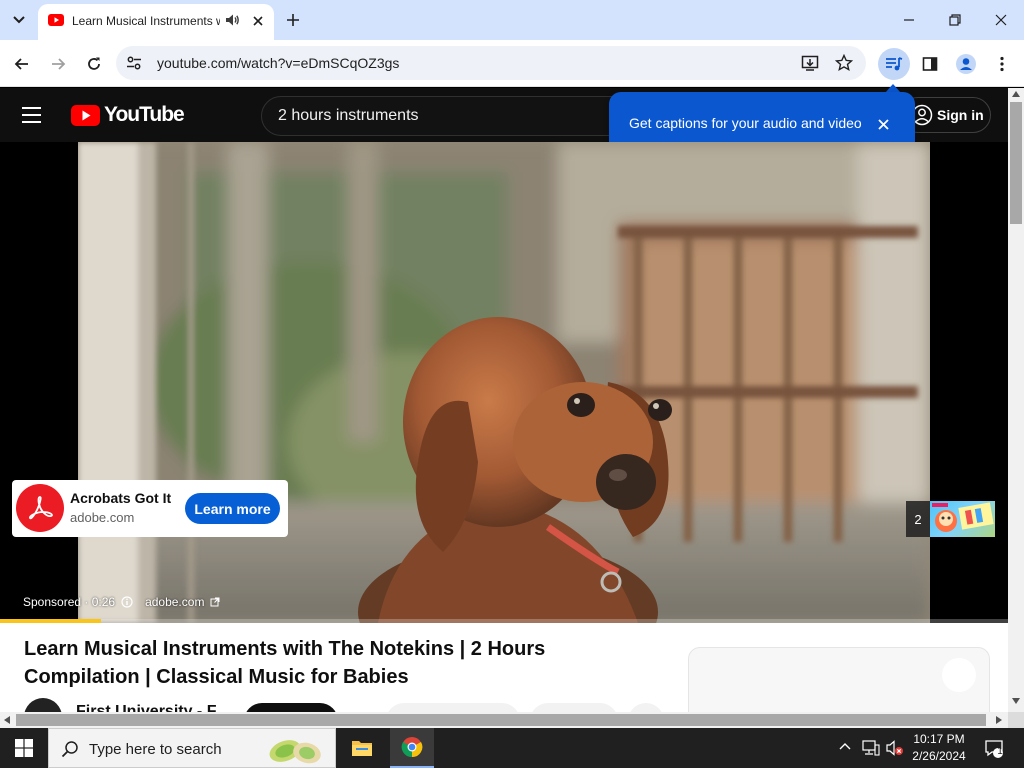  What do you see at coordinates (501, 720) in the screenshot?
I see `horizontal-scroll-thumb` at bounding box center [501, 720].